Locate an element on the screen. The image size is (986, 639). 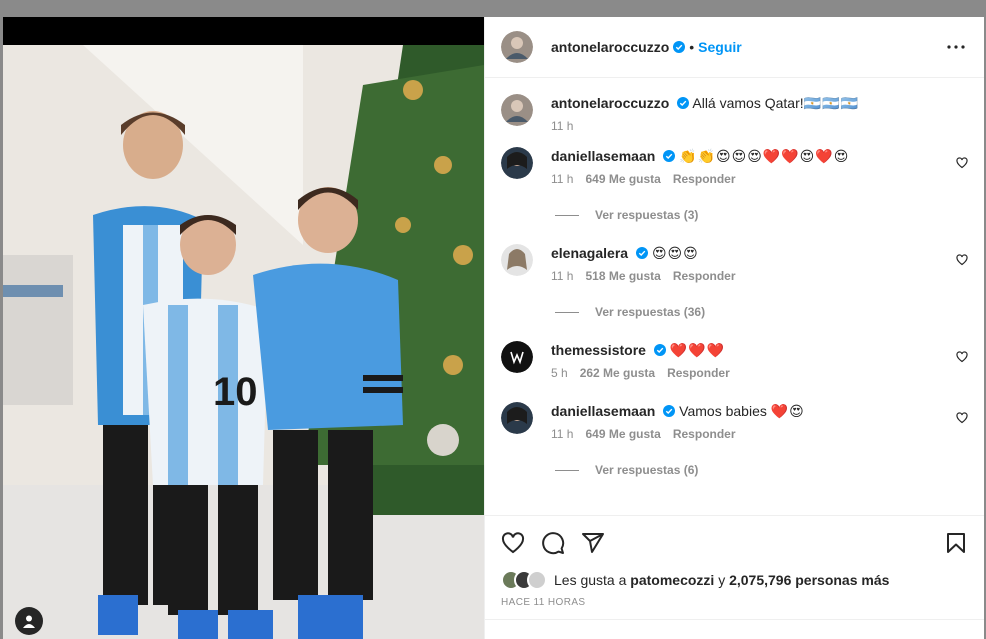
view-replies-label: Ver respuestas (3) is located at coordinates (647, 215).